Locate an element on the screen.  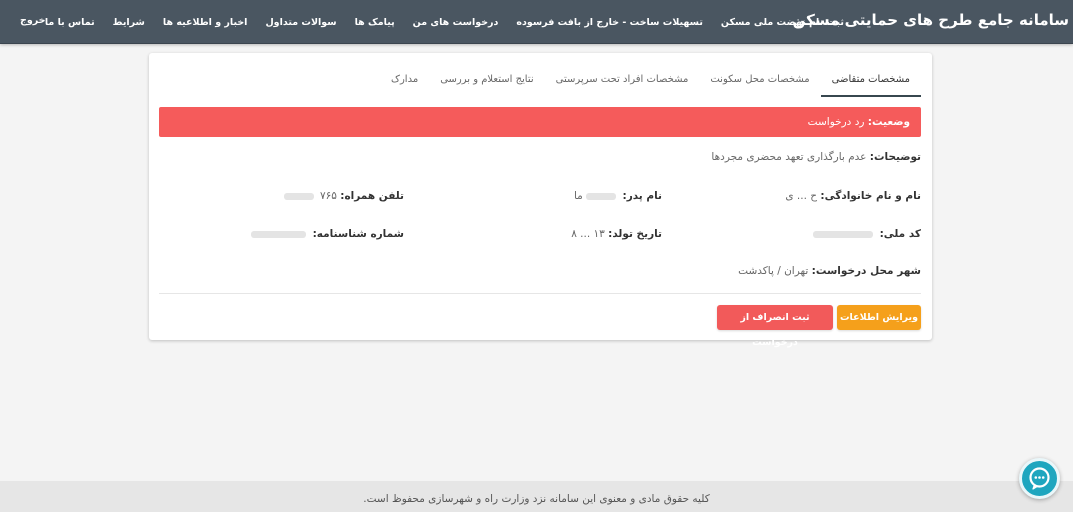
national-code-label: کد ملی: is located at coordinates (900, 234).